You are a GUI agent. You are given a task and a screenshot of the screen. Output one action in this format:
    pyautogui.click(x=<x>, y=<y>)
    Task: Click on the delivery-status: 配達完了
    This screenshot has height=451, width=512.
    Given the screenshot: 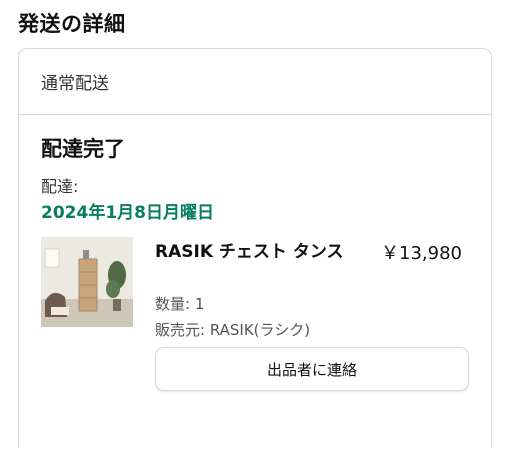 What is the action you would take?
    pyautogui.click(x=83, y=149)
    